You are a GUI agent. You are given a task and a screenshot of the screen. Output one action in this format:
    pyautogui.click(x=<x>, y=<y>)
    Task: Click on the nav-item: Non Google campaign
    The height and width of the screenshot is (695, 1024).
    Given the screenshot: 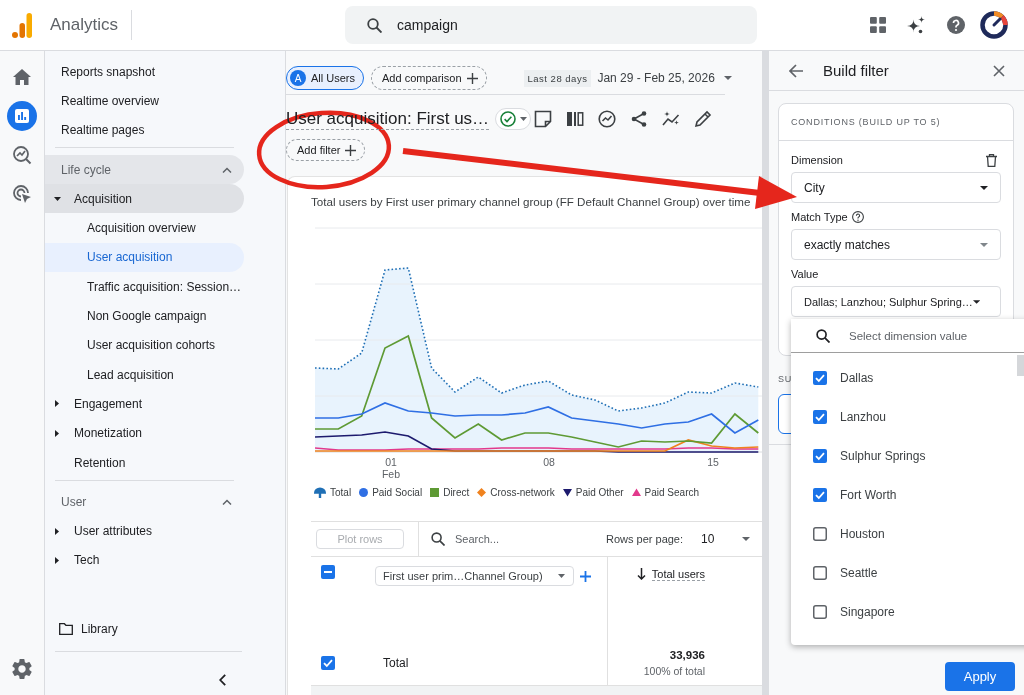 What is the action you would take?
    pyautogui.click(x=144, y=316)
    